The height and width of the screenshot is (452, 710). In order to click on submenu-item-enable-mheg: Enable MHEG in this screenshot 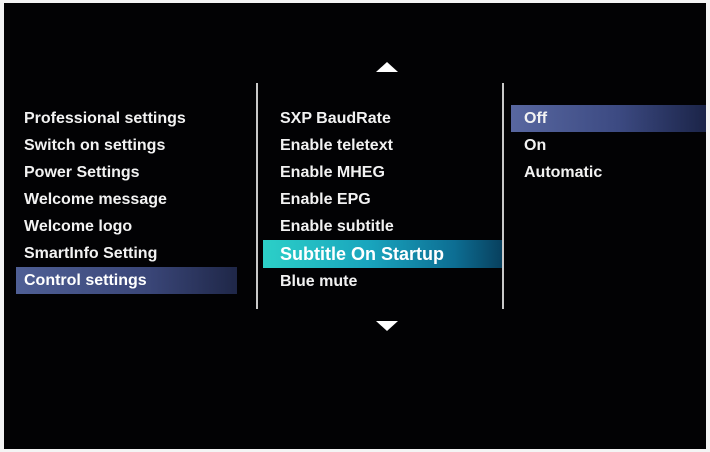, I will do `click(381, 172)`.